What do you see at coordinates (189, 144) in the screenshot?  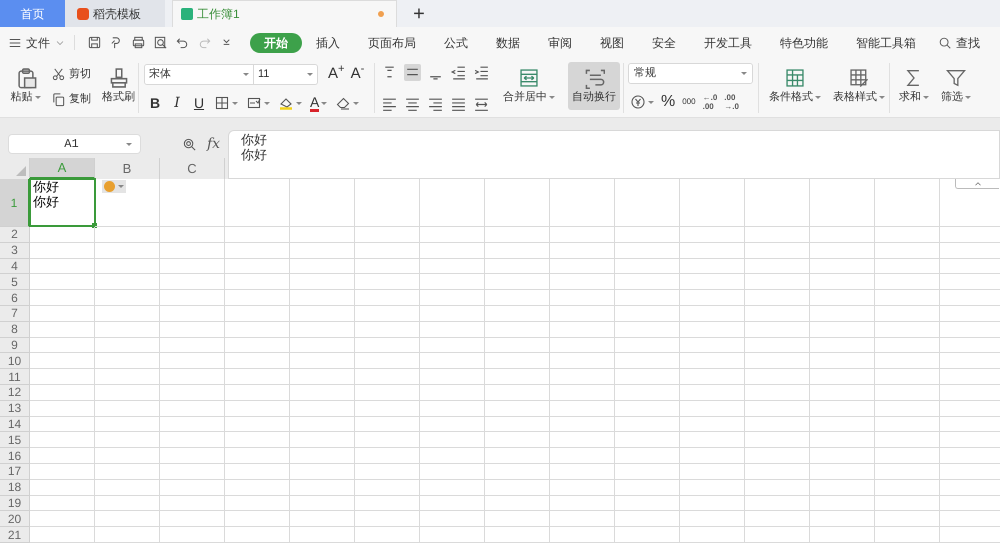 I see `zoom-icon` at bounding box center [189, 144].